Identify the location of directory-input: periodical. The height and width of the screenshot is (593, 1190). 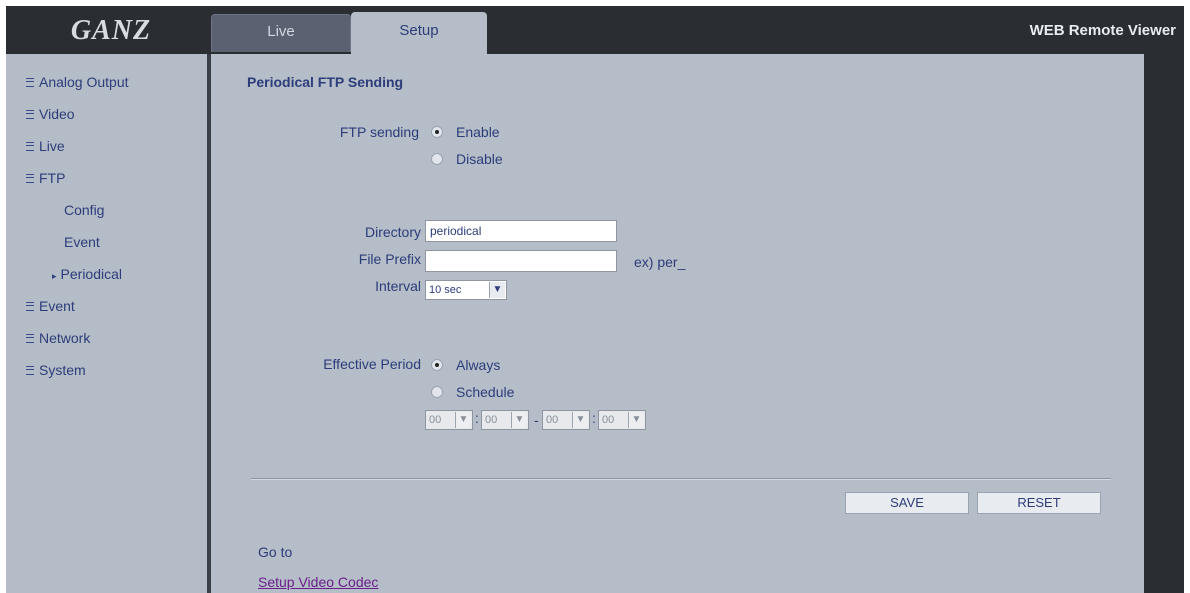
(521, 231).